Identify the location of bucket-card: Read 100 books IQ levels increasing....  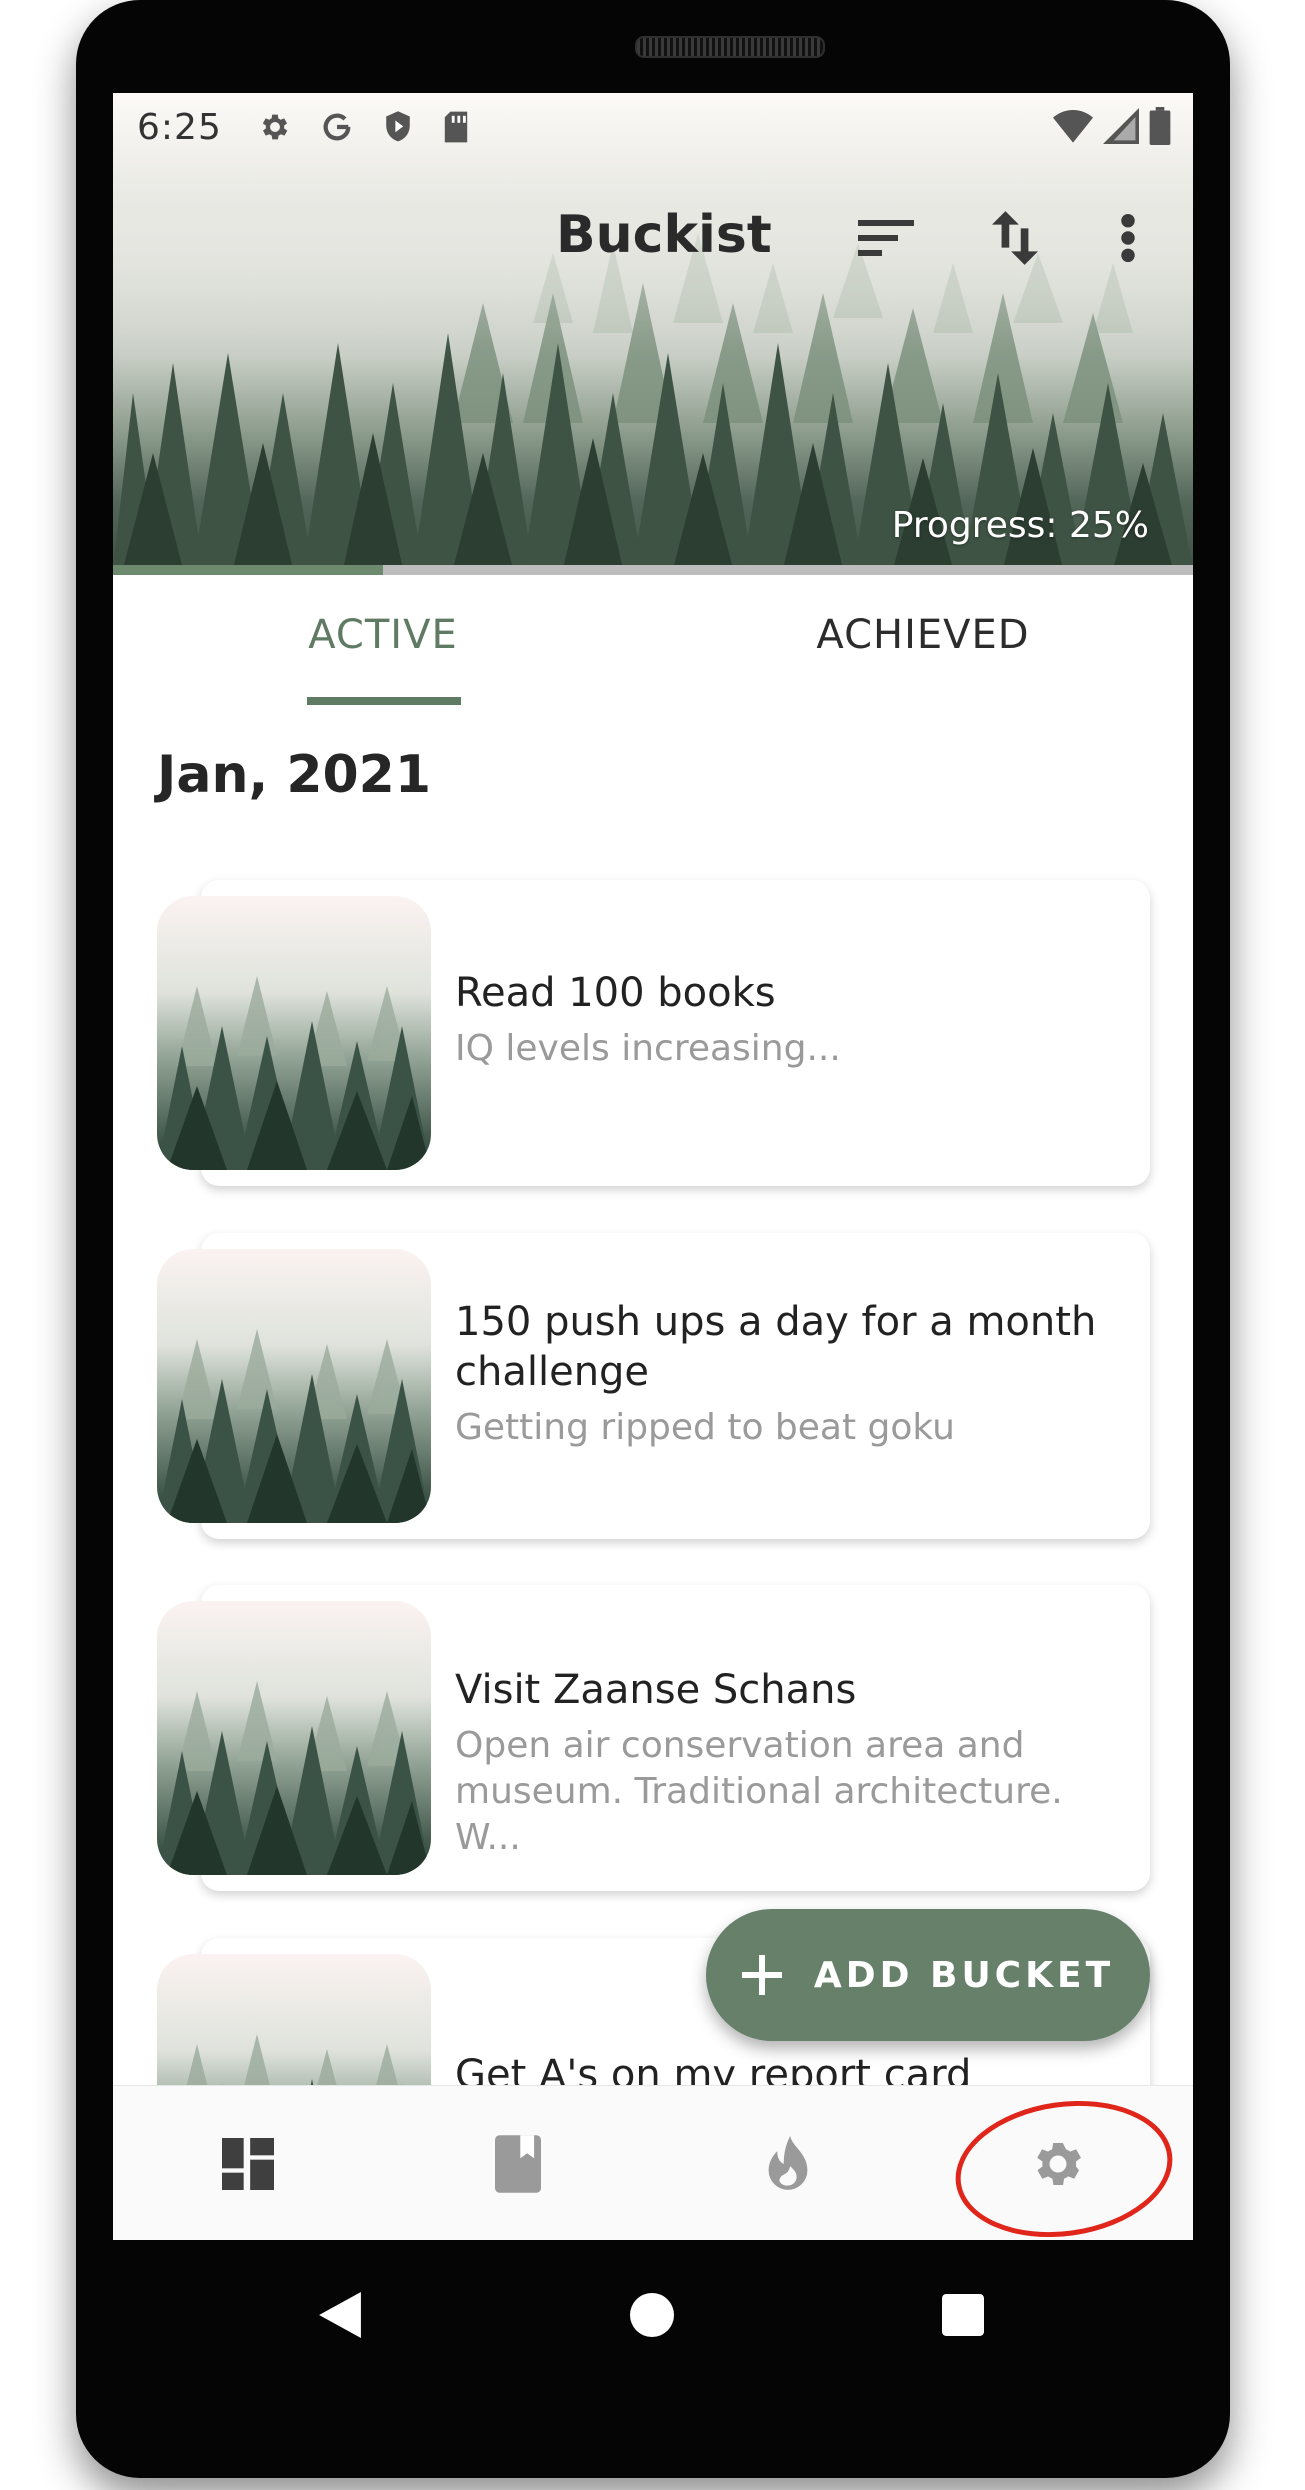
(653, 1035).